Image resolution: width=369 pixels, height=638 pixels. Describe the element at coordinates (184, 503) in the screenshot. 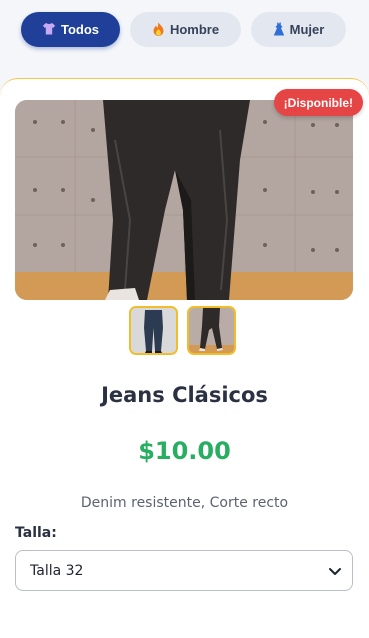

I see `product-description: Denim resistente, Corte recto` at that location.